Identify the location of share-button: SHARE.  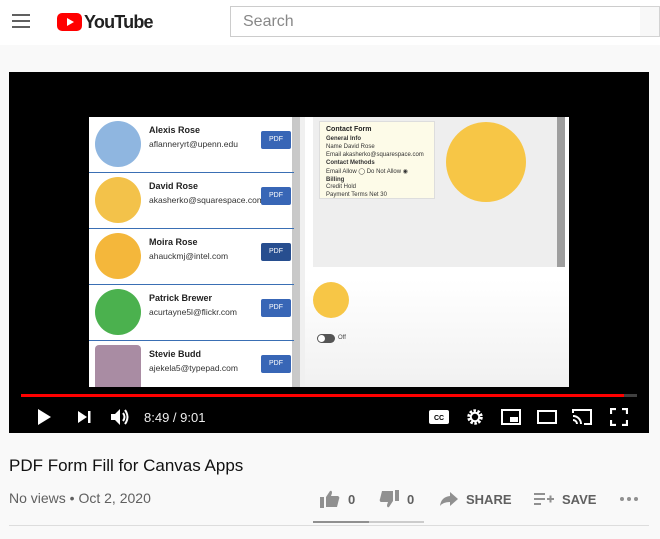
(476, 499).